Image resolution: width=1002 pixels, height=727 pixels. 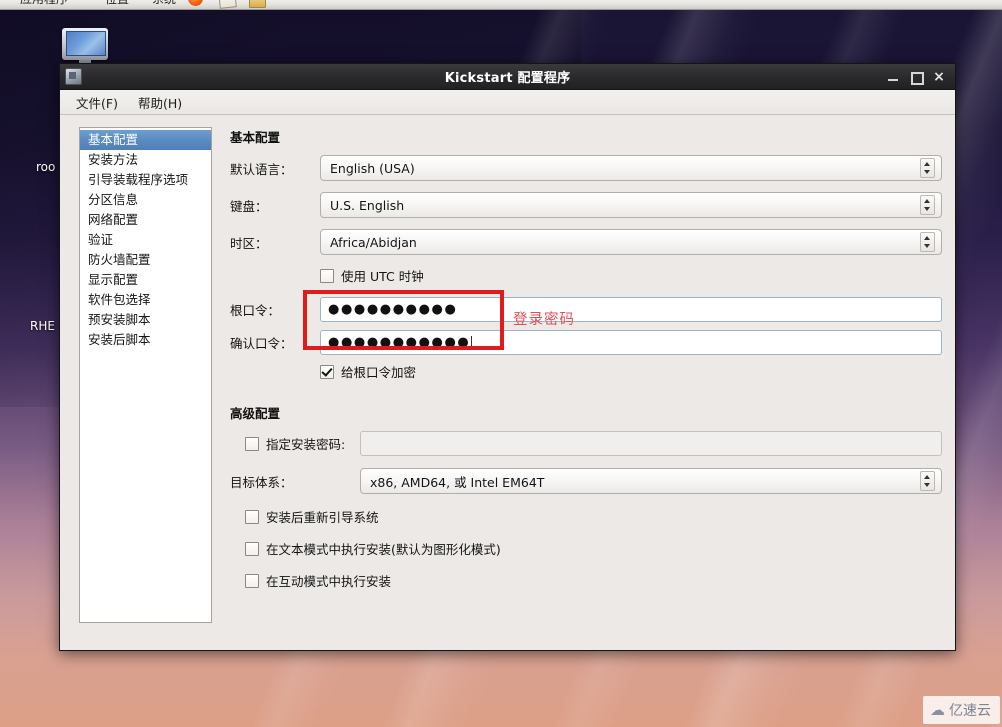 I want to click on reboot-checkbox-row: 安装后重新引导系统, so click(x=593, y=516).